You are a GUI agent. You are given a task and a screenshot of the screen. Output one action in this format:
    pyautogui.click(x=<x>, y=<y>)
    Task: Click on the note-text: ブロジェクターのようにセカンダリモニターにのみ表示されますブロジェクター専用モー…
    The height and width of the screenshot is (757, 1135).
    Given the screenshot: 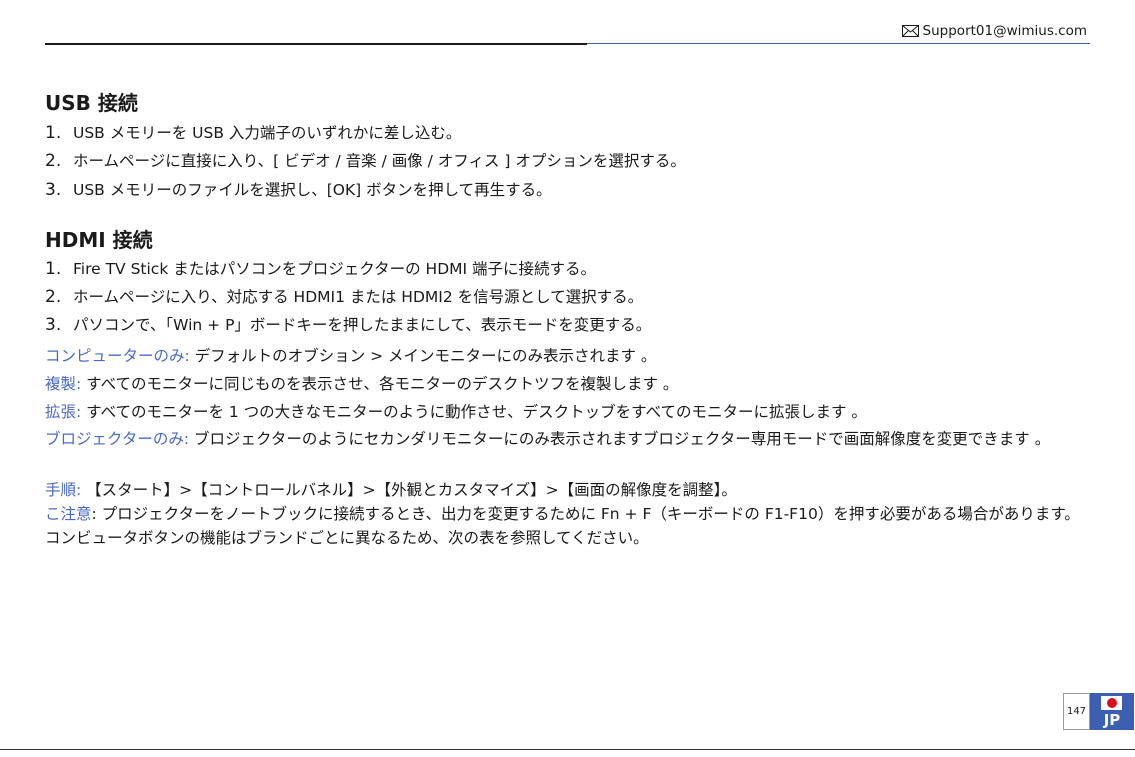 What is the action you would take?
    pyautogui.click(x=620, y=439)
    